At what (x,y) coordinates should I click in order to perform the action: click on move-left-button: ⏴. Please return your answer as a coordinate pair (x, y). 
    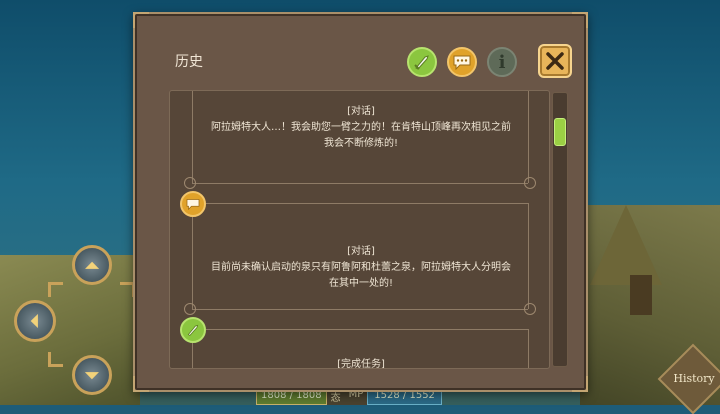
    Looking at the image, I should click on (35, 321).